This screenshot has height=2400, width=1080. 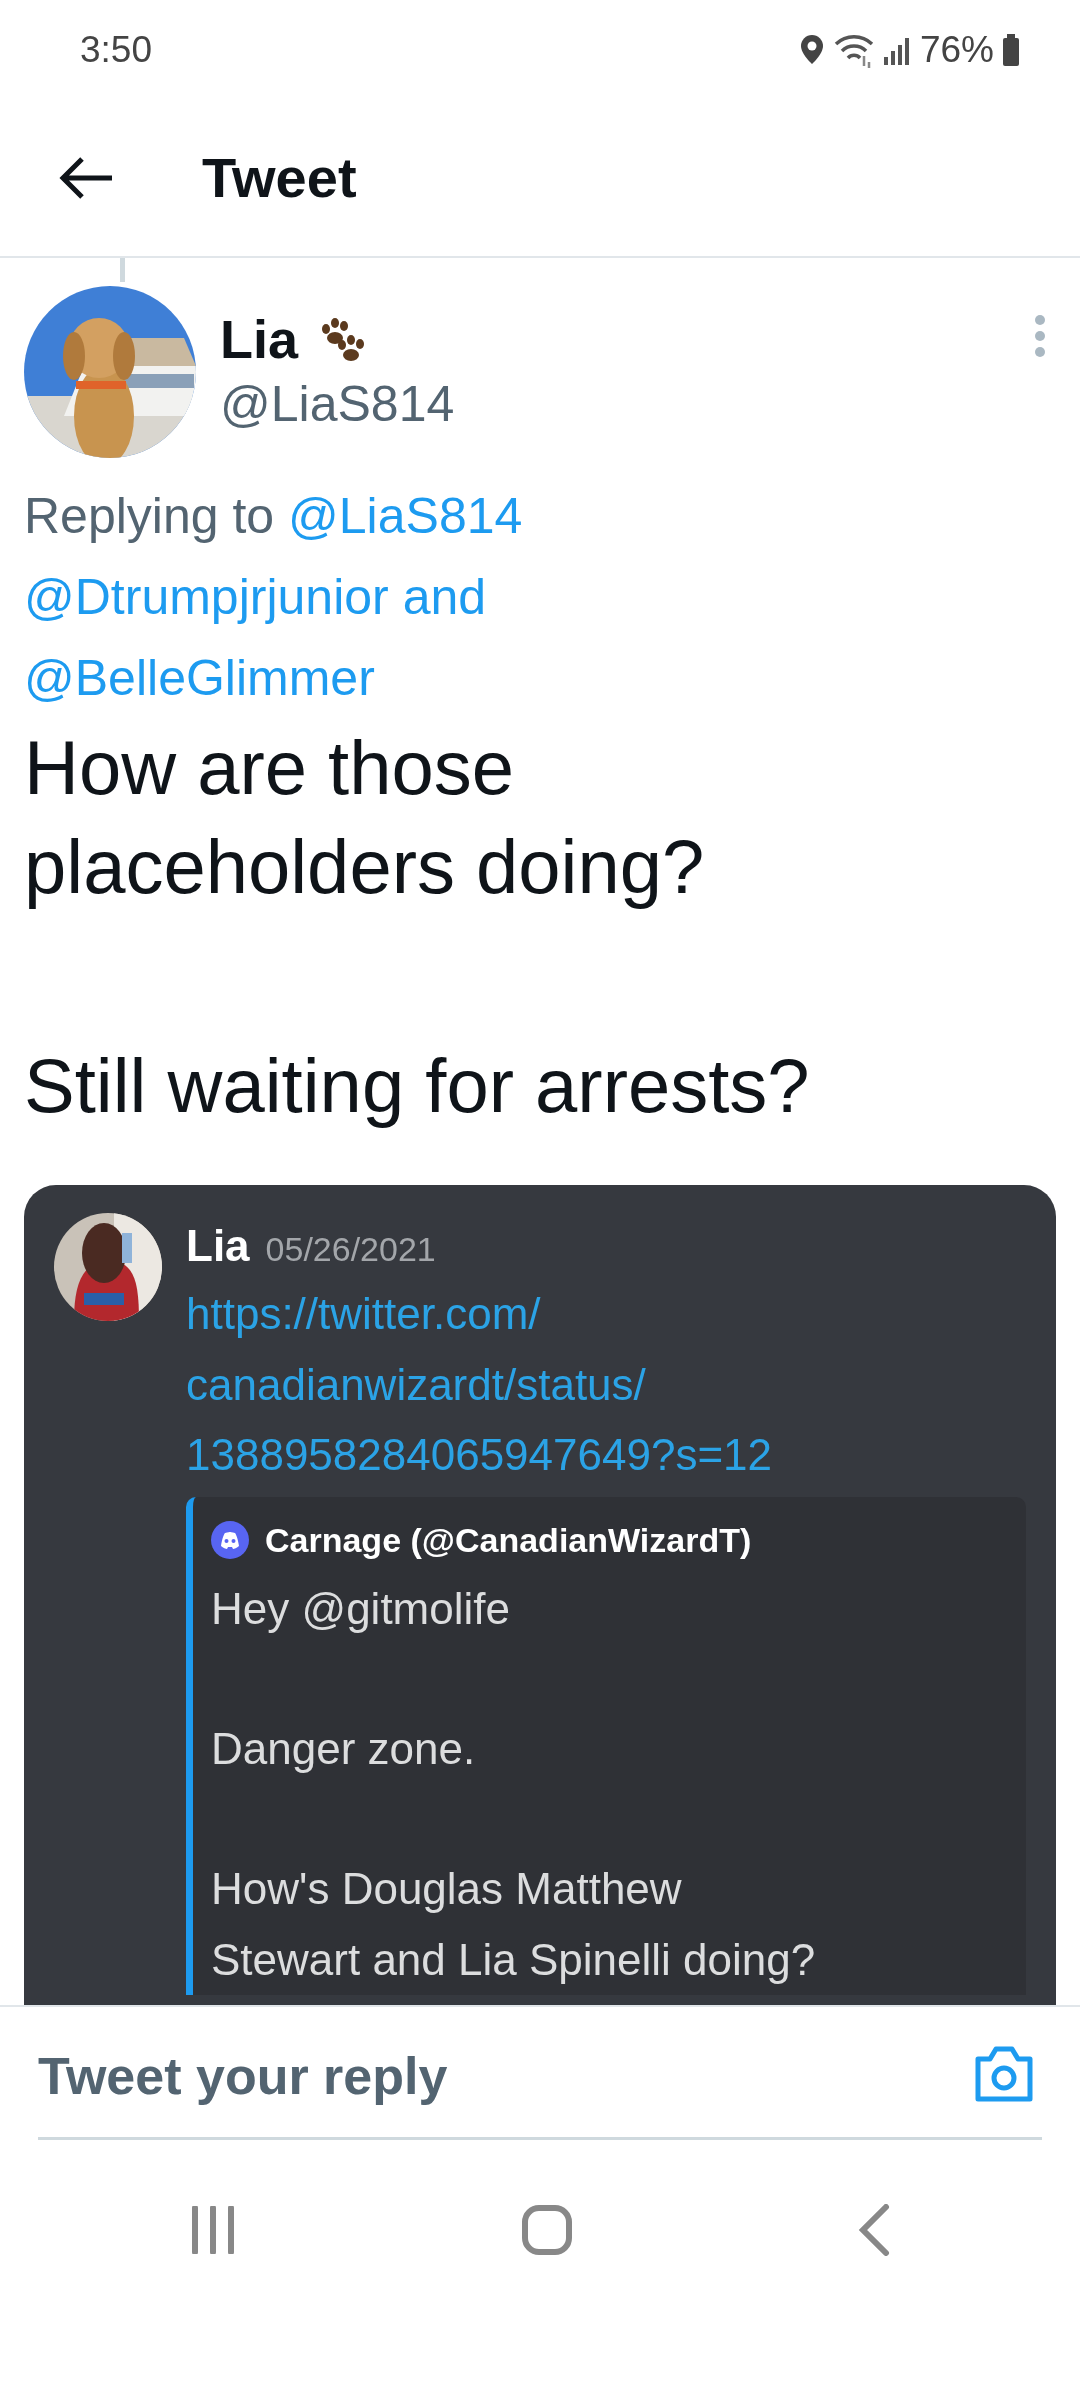 I want to click on message-link-line: 1388958284065947649?s=12, so click(x=480, y=1455).